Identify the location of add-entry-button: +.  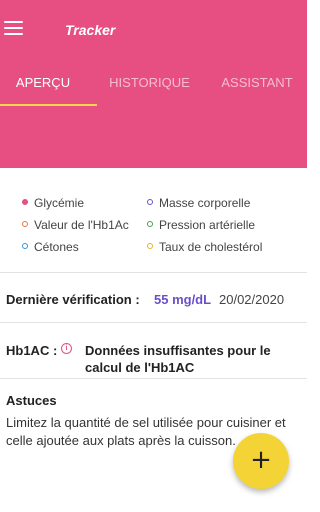
(261, 461).